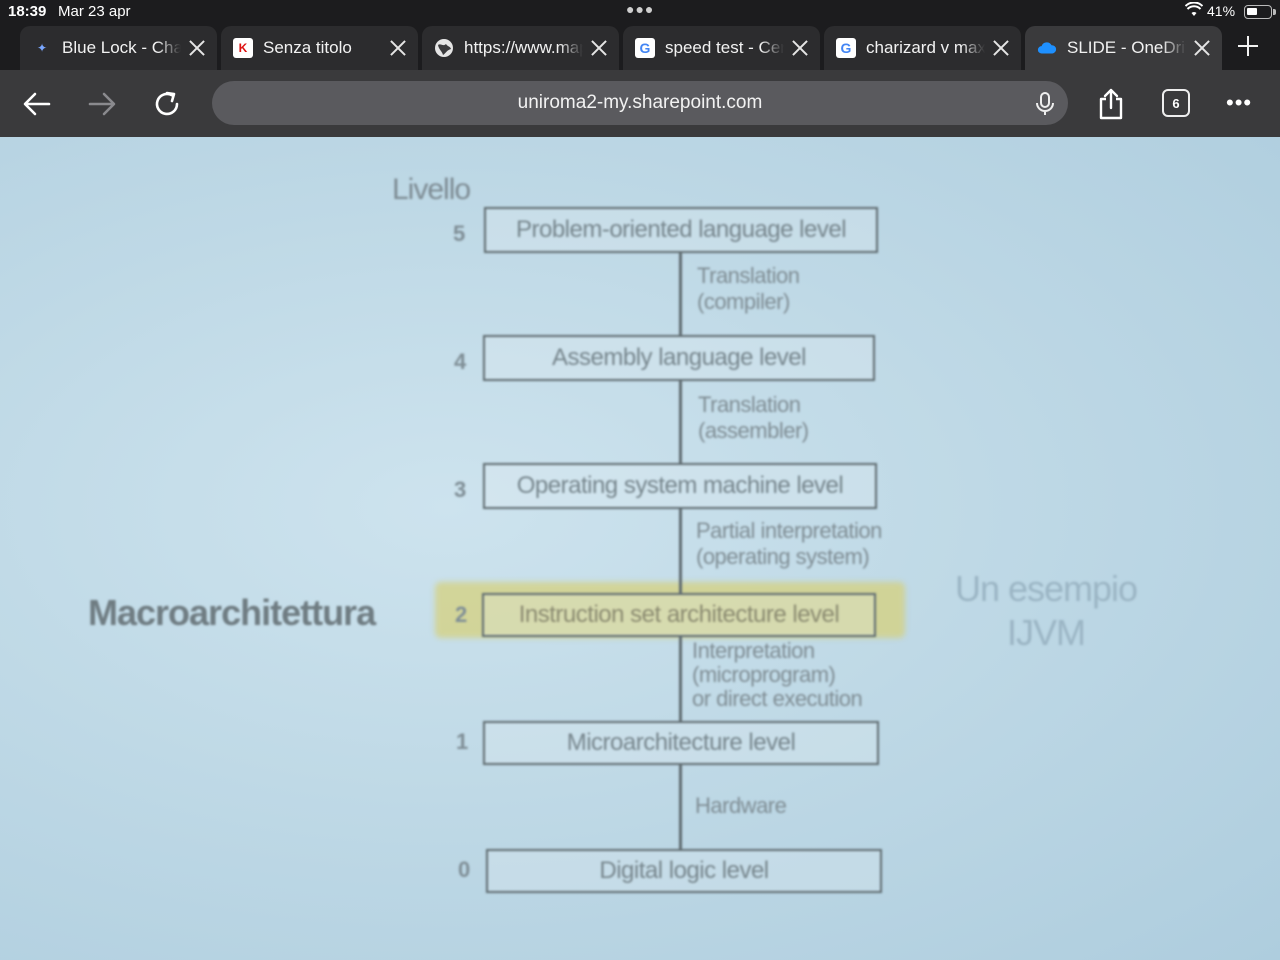  What do you see at coordinates (1239, 103) in the screenshot?
I see `more-menu-icon: •••` at bounding box center [1239, 103].